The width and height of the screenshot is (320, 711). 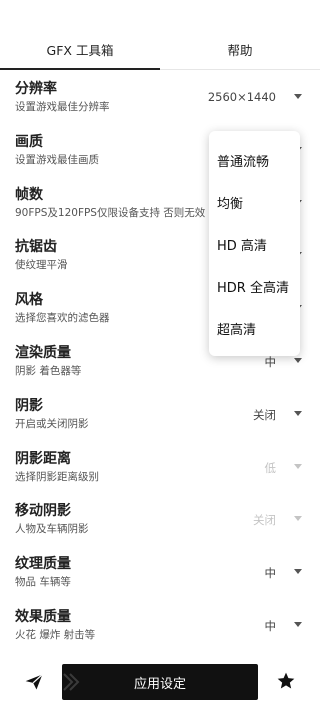 What do you see at coordinates (160, 626) in the screenshot?
I see `setting-row: 效果质量 火花 爆炸 射击等中` at bounding box center [160, 626].